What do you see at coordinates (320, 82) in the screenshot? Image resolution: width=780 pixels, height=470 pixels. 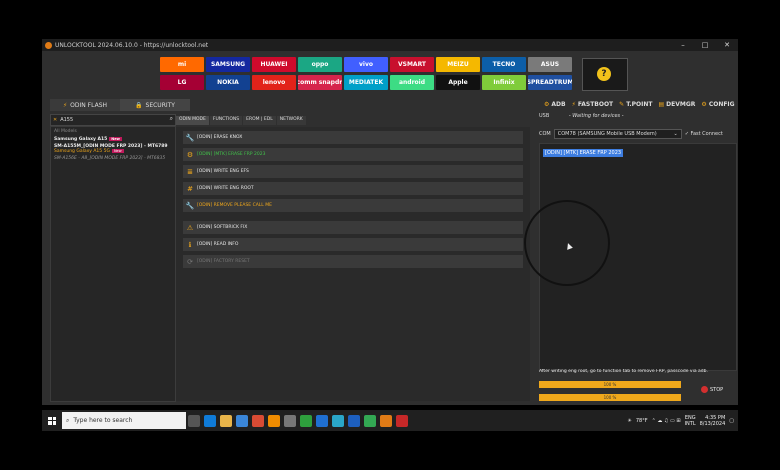 I see `brand-button: Qualcomm snapdragon` at bounding box center [320, 82].